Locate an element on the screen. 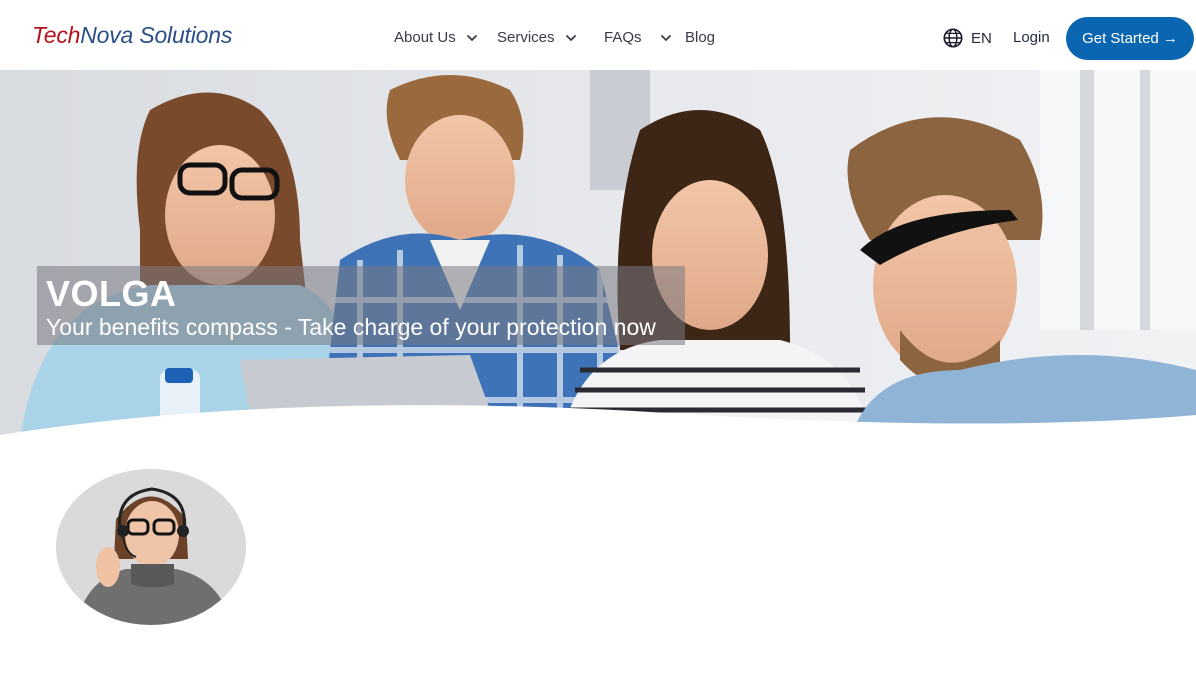 The height and width of the screenshot is (673, 1196). nav-about-us-label: About Us is located at coordinates (425, 37).